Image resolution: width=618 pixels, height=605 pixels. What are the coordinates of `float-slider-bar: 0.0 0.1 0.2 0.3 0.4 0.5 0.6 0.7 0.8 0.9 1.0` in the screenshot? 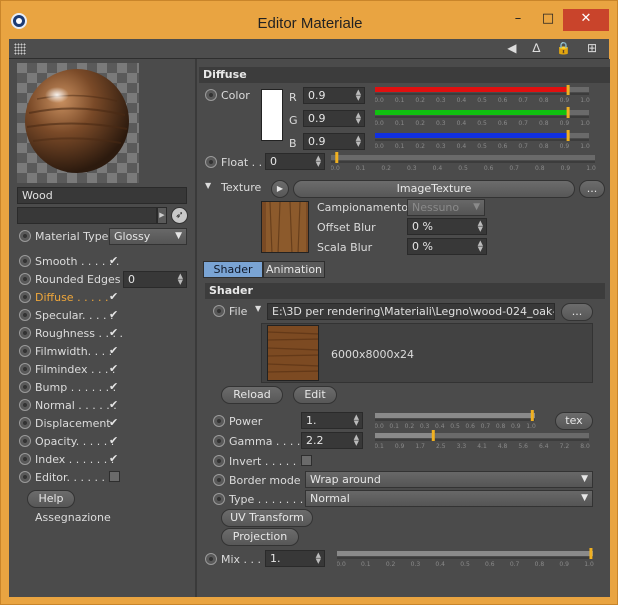 It's located at (463, 162).